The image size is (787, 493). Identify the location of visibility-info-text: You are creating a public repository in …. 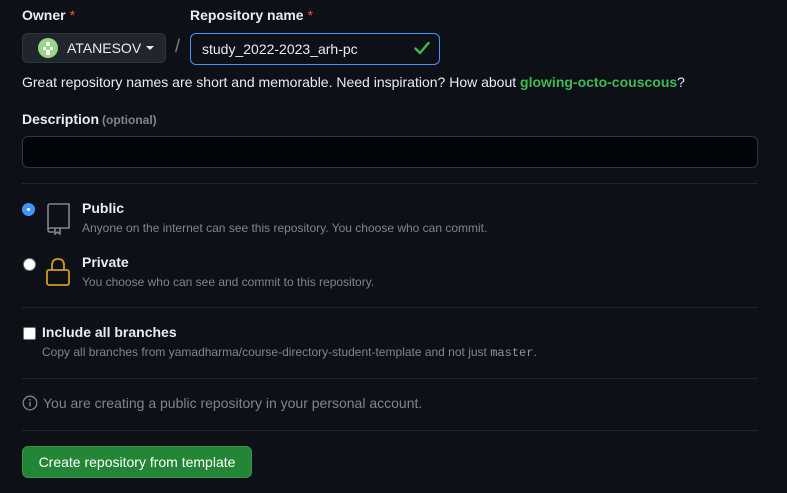
(233, 403).